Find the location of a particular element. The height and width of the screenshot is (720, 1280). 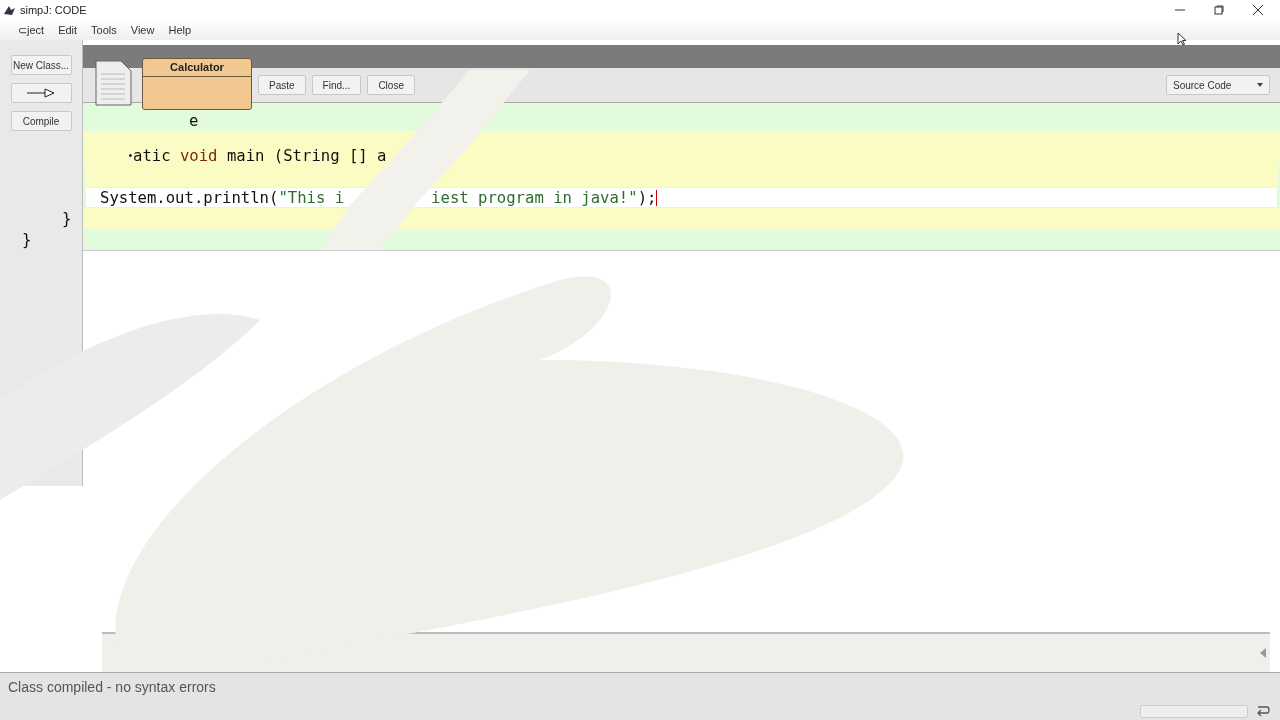

window-title: simpJ: CODE is located at coordinates (53, 10).